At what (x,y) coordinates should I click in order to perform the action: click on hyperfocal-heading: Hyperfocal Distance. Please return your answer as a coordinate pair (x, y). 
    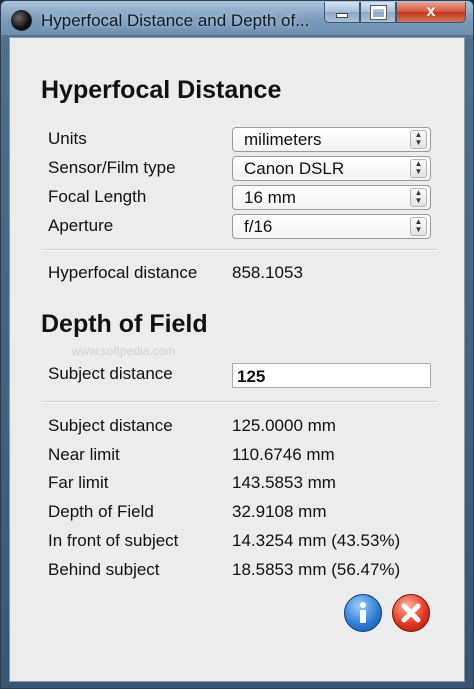
    Looking at the image, I should click on (161, 90).